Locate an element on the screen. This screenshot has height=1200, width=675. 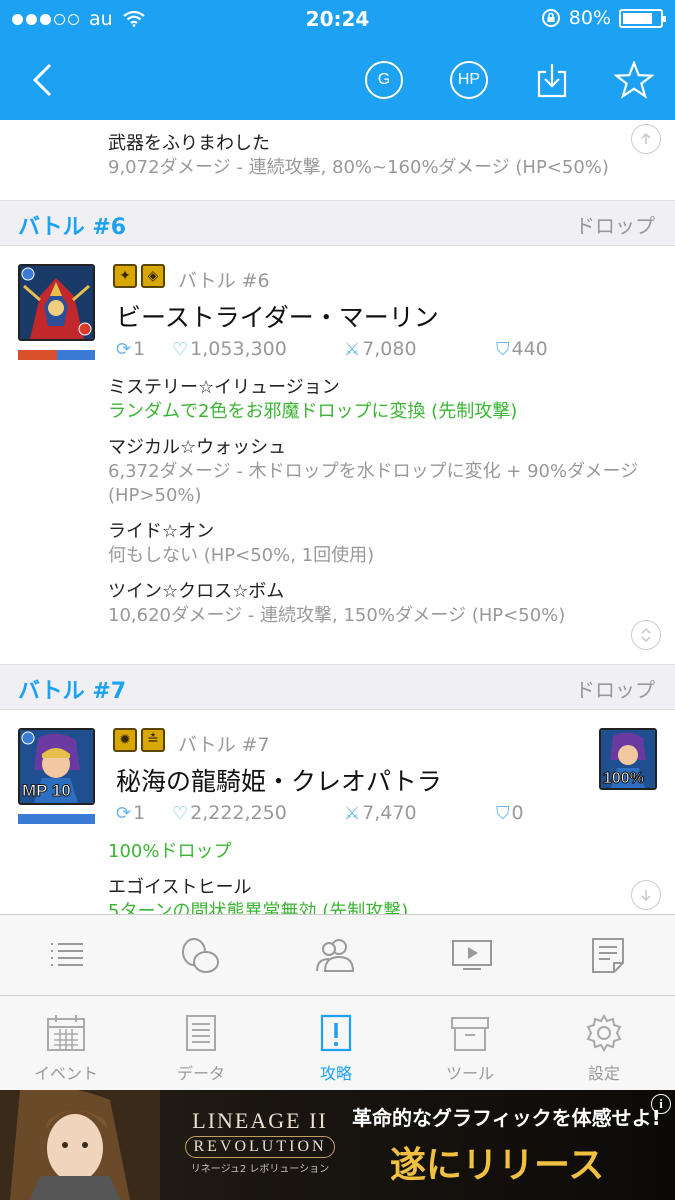
favorite-button is located at coordinates (634, 80).